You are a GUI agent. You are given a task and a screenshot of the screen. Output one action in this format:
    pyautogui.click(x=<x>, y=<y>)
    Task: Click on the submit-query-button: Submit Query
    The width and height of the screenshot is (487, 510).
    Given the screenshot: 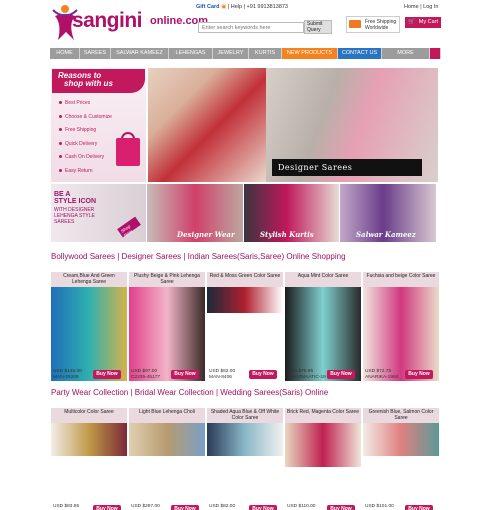 What is the action you would take?
    pyautogui.click(x=318, y=27)
    